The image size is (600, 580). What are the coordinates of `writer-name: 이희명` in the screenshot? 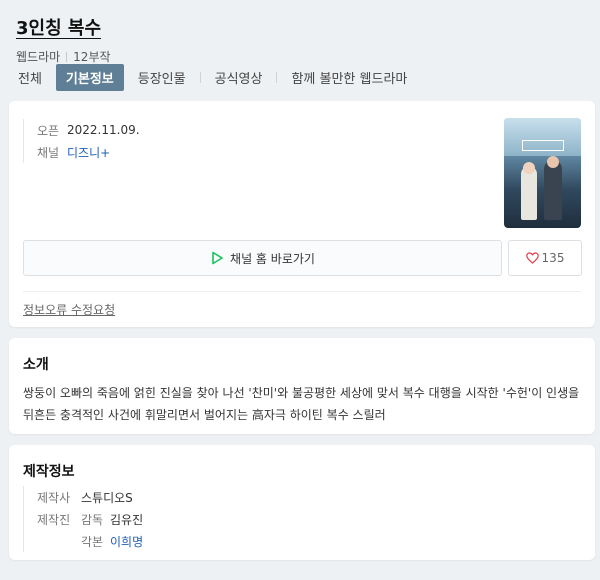 It's located at (126, 541).